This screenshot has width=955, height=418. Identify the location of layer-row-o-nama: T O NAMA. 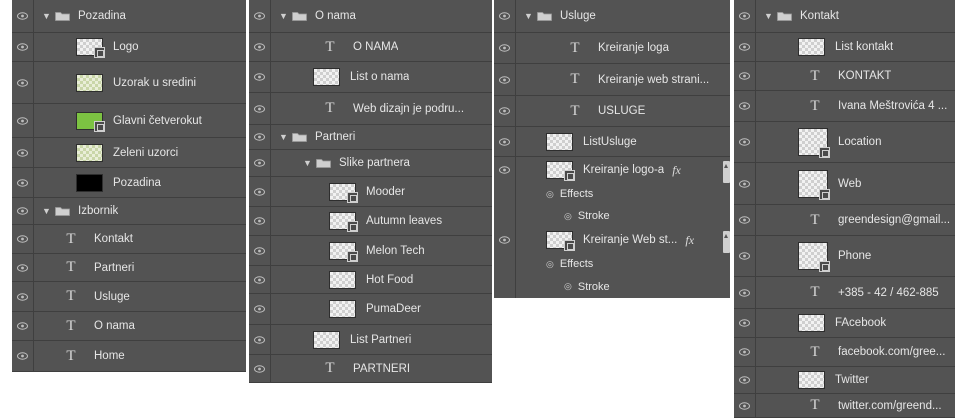
(370, 47).